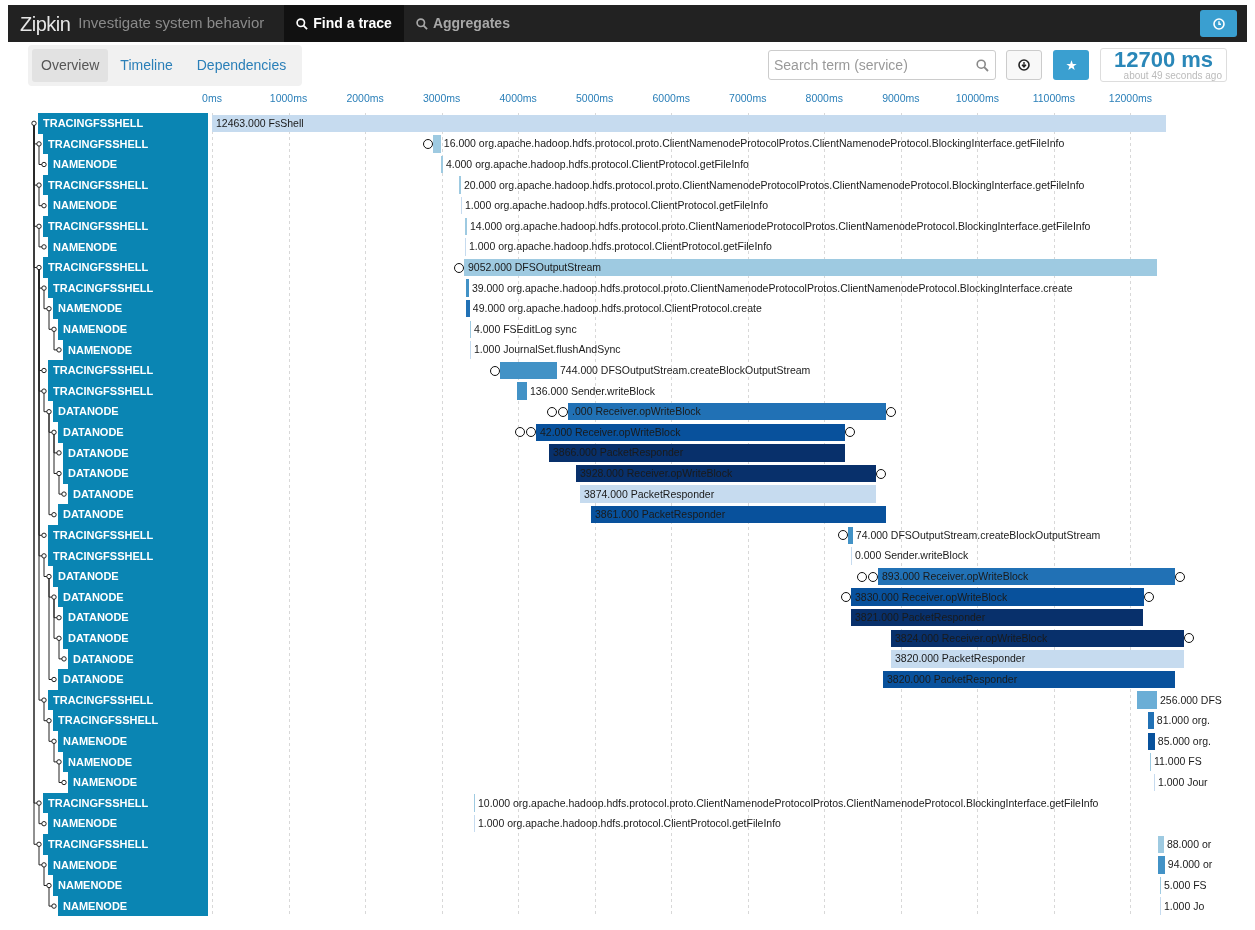 The height and width of the screenshot is (930, 1255). I want to click on span-label: 39.000 org.apache.hadoop.hdfs.protocol.proto.ClientNamenodeProtocolProtos.ClientNamenodeProtocol.BlockingInterface.create, so click(772, 288).